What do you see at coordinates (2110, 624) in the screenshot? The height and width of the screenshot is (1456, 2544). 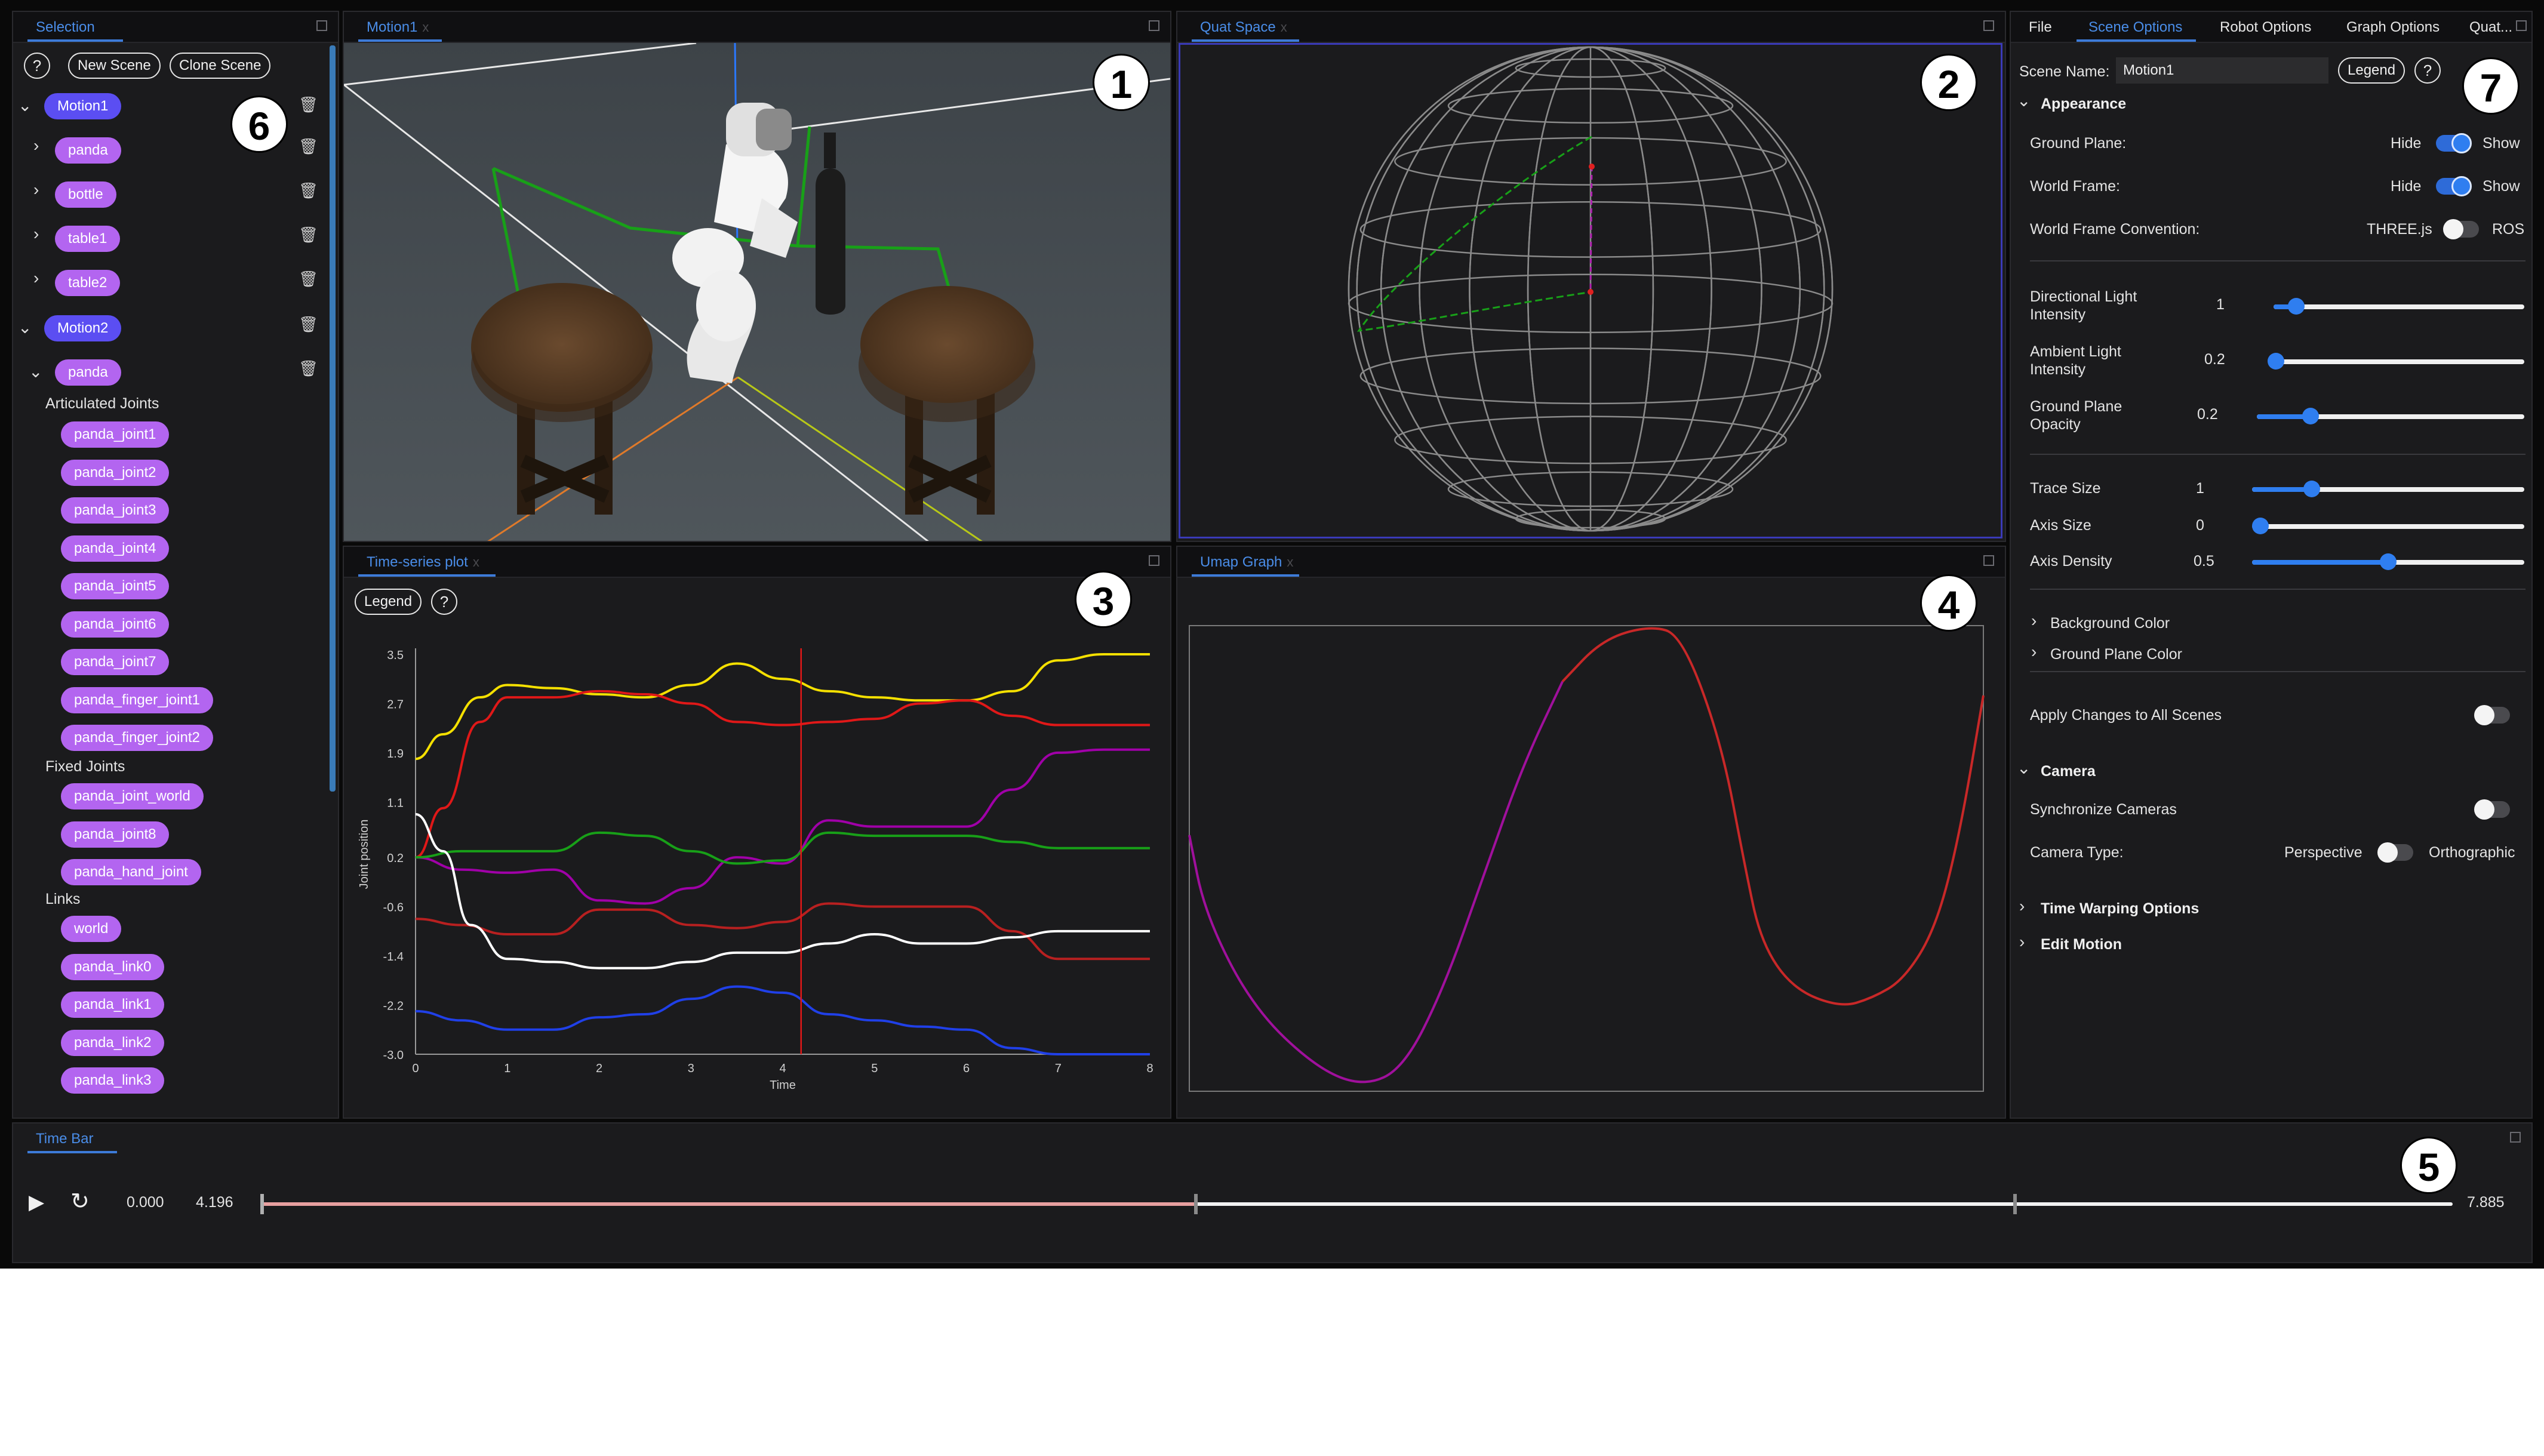 I see `background-color-section: Background Color` at bounding box center [2110, 624].